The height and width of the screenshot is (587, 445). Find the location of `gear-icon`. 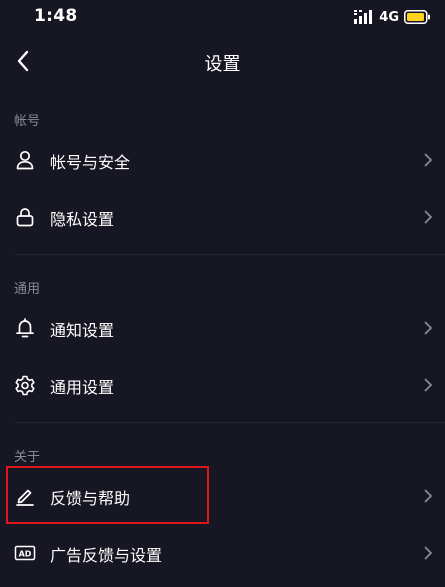

gear-icon is located at coordinates (25, 385).